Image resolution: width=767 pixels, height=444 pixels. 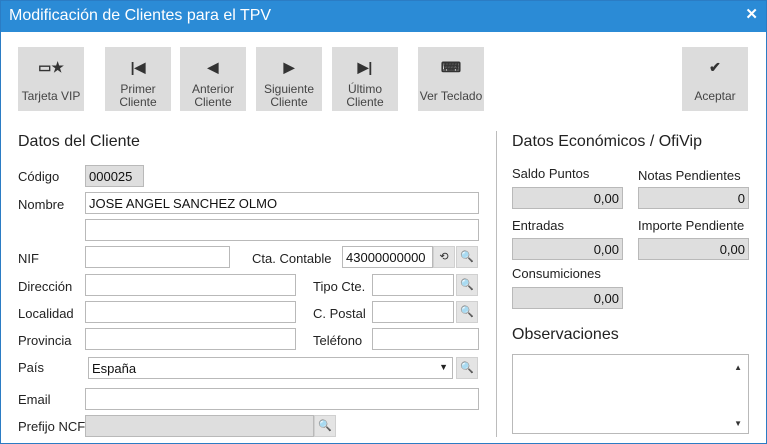 I want to click on scroll-down-icon: ▼, so click(x=738, y=423).